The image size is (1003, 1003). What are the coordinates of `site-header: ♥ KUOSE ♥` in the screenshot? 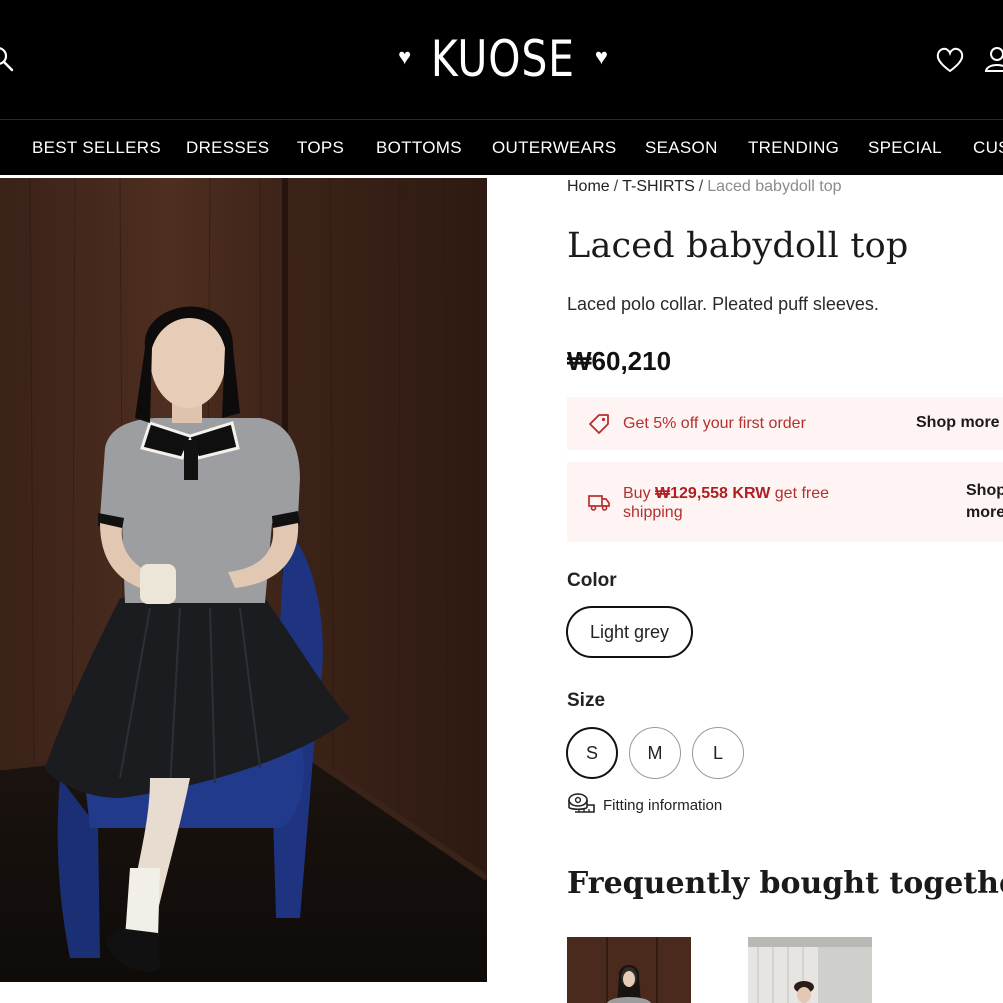 It's located at (501, 59).